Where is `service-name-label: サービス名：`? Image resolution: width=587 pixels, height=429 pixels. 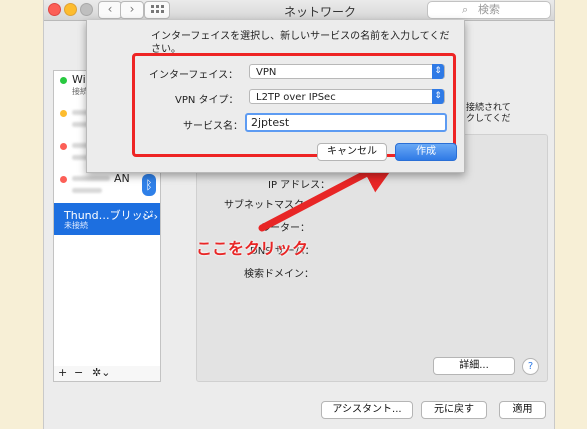
service-name-label: サービス名： is located at coordinates (213, 126).